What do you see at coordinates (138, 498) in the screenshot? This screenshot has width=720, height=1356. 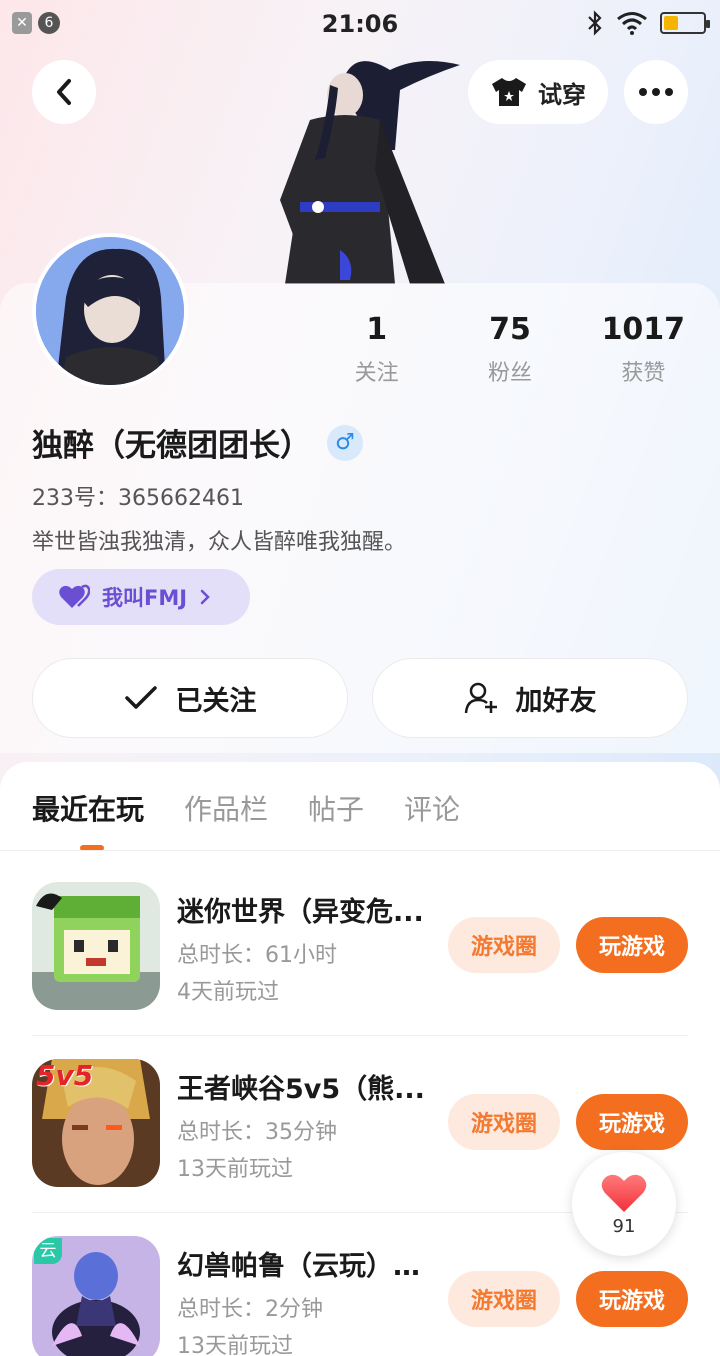 I see `user-id: 233号：365662461` at bounding box center [138, 498].